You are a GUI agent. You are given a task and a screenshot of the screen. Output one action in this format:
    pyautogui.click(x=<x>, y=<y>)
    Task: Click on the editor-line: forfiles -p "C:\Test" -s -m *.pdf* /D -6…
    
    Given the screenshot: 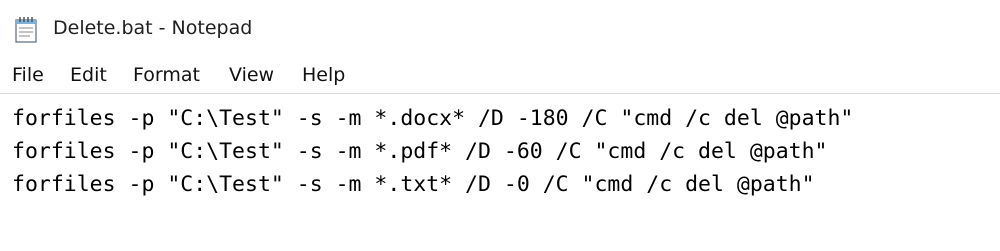 What is the action you would take?
    pyautogui.click(x=420, y=151)
    